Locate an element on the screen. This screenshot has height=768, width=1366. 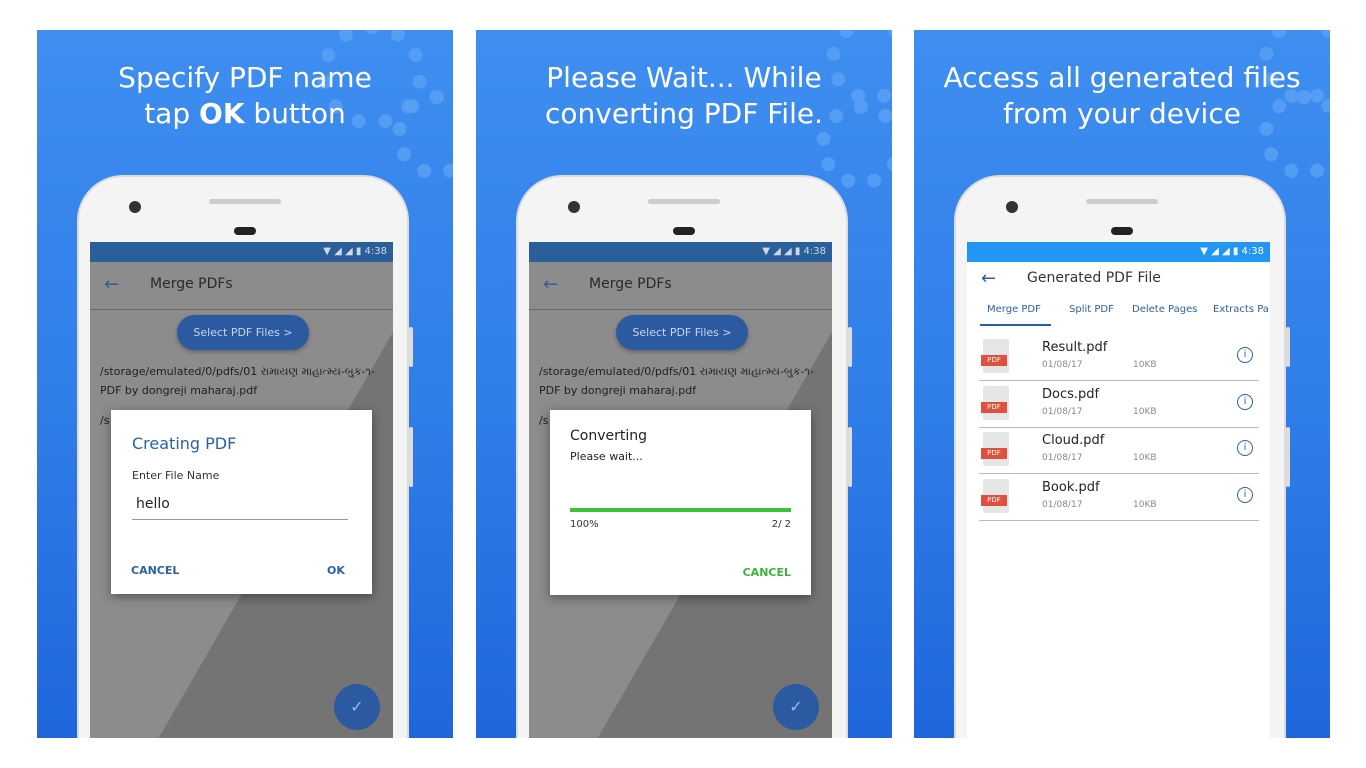
active-tab-indicator is located at coordinates (1015, 325).